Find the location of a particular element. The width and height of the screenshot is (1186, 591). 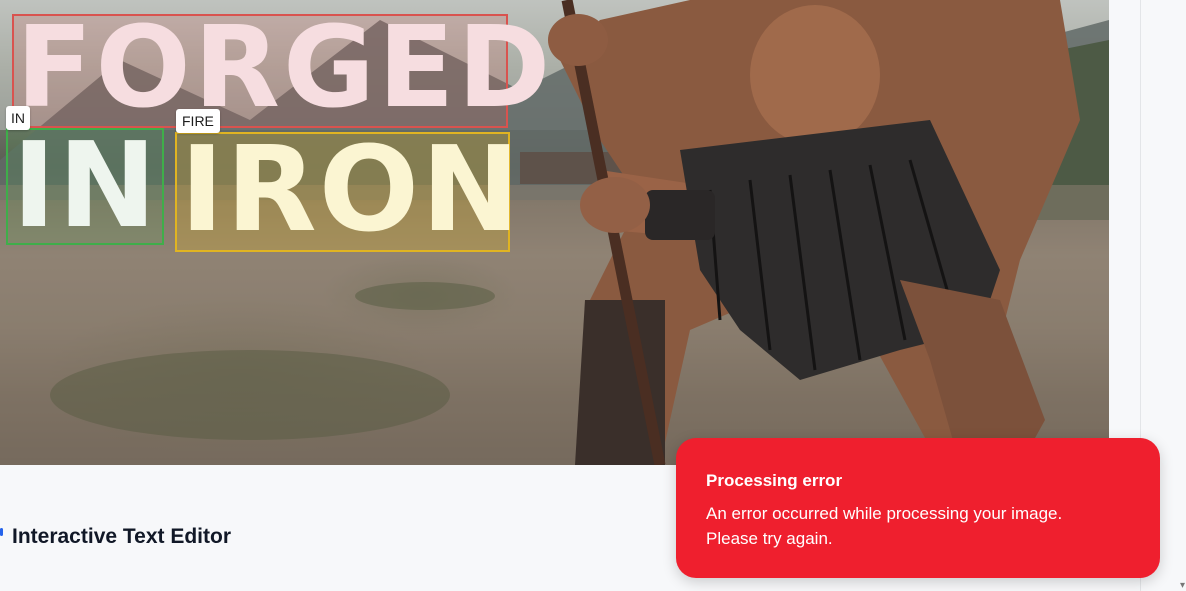

detected-text-forged: FORGED is located at coordinates (285, 68).